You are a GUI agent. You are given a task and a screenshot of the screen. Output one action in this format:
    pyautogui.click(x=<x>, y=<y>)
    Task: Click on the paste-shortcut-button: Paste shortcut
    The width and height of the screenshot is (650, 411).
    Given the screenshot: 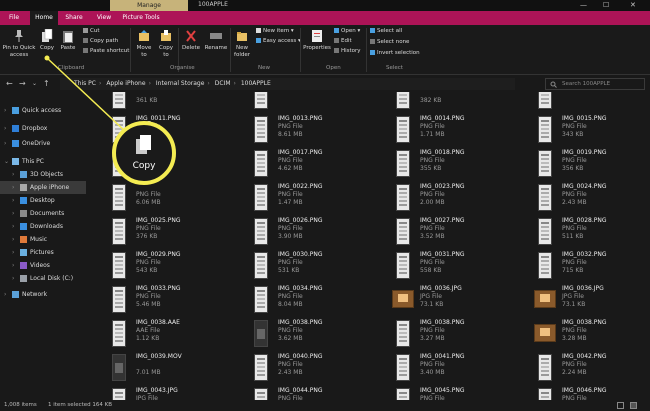 What is the action you would take?
    pyautogui.click(x=106, y=51)
    